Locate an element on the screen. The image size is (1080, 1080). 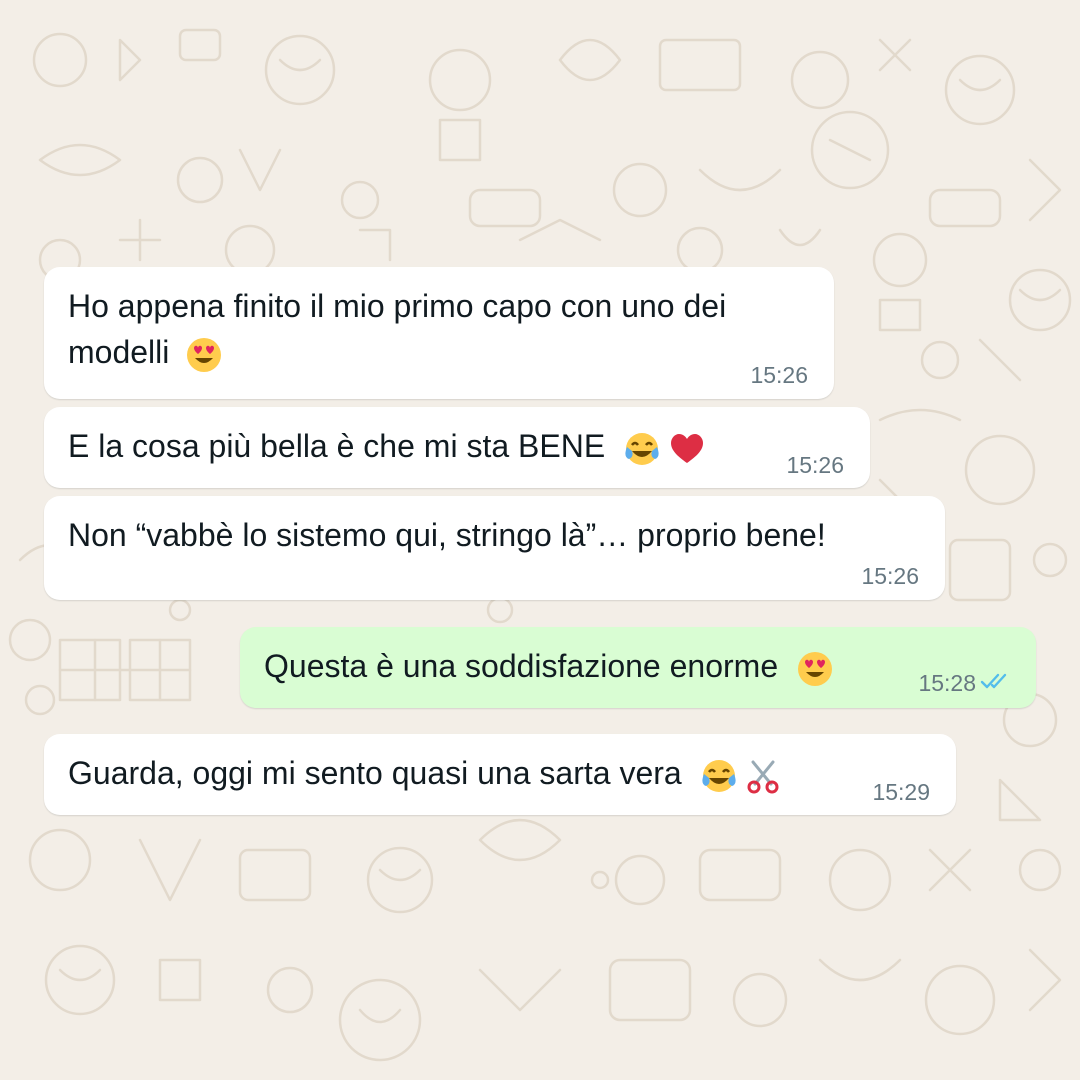
red-heart-emoji-icon is located at coordinates (687, 449).